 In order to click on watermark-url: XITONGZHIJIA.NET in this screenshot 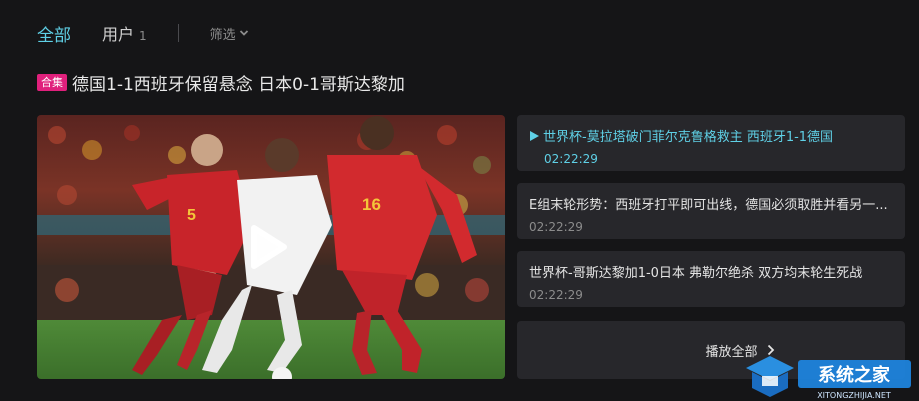, I will do `click(854, 395)`.